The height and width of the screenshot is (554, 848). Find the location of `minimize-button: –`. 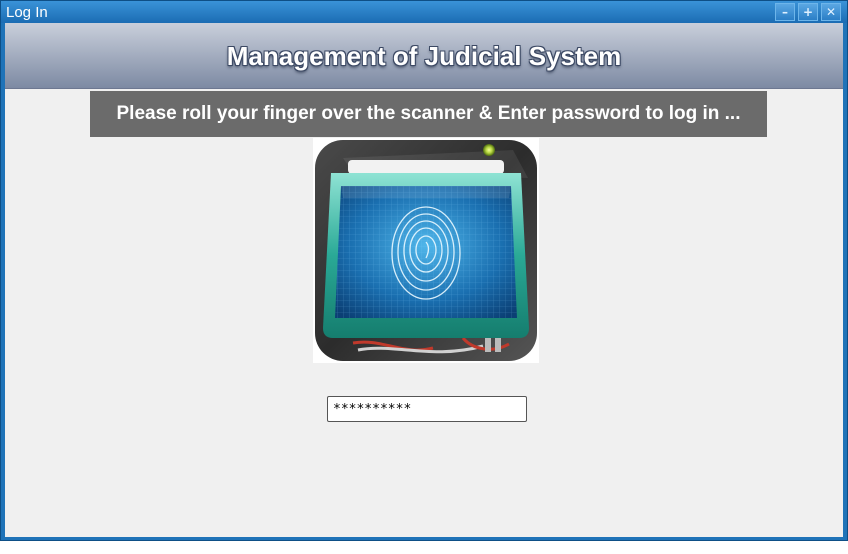

minimize-button: – is located at coordinates (785, 12).